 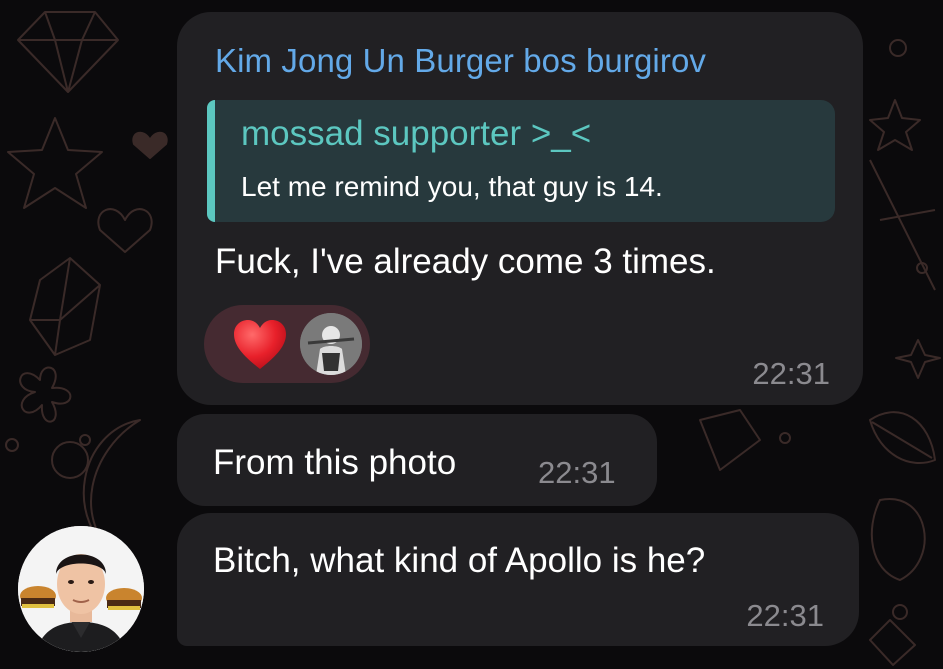 What do you see at coordinates (898, 539) in the screenshot?
I see `shell-doodle` at bounding box center [898, 539].